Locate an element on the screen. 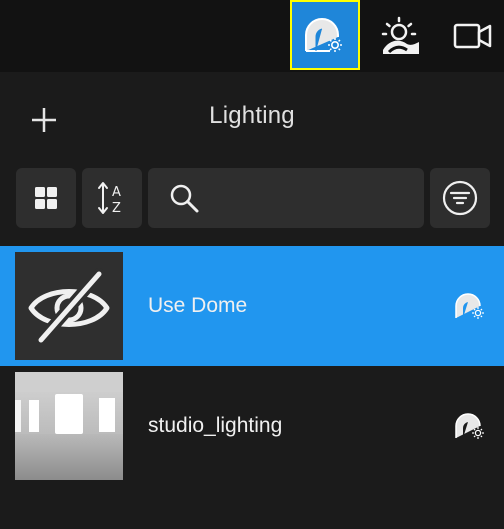 Image resolution: width=504 pixels, height=529 pixels. svg-text: Z is located at coordinates (116, 208).